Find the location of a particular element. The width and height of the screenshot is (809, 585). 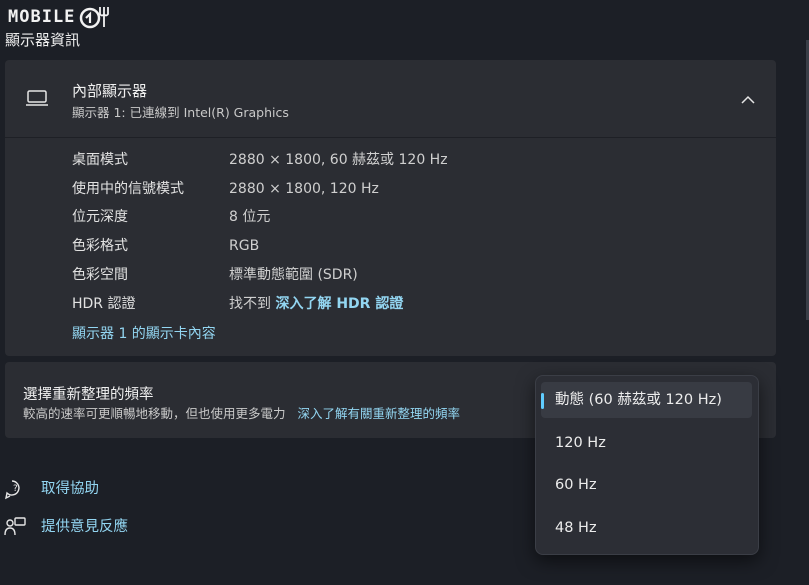

refresh-option-dynamic: 動態 (60 赫茲或 120 Hz) is located at coordinates (646, 400).